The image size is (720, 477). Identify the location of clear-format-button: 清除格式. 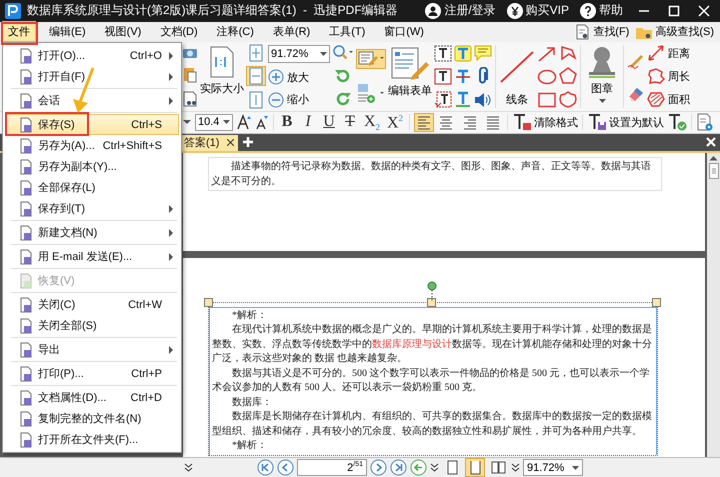
(545, 122).